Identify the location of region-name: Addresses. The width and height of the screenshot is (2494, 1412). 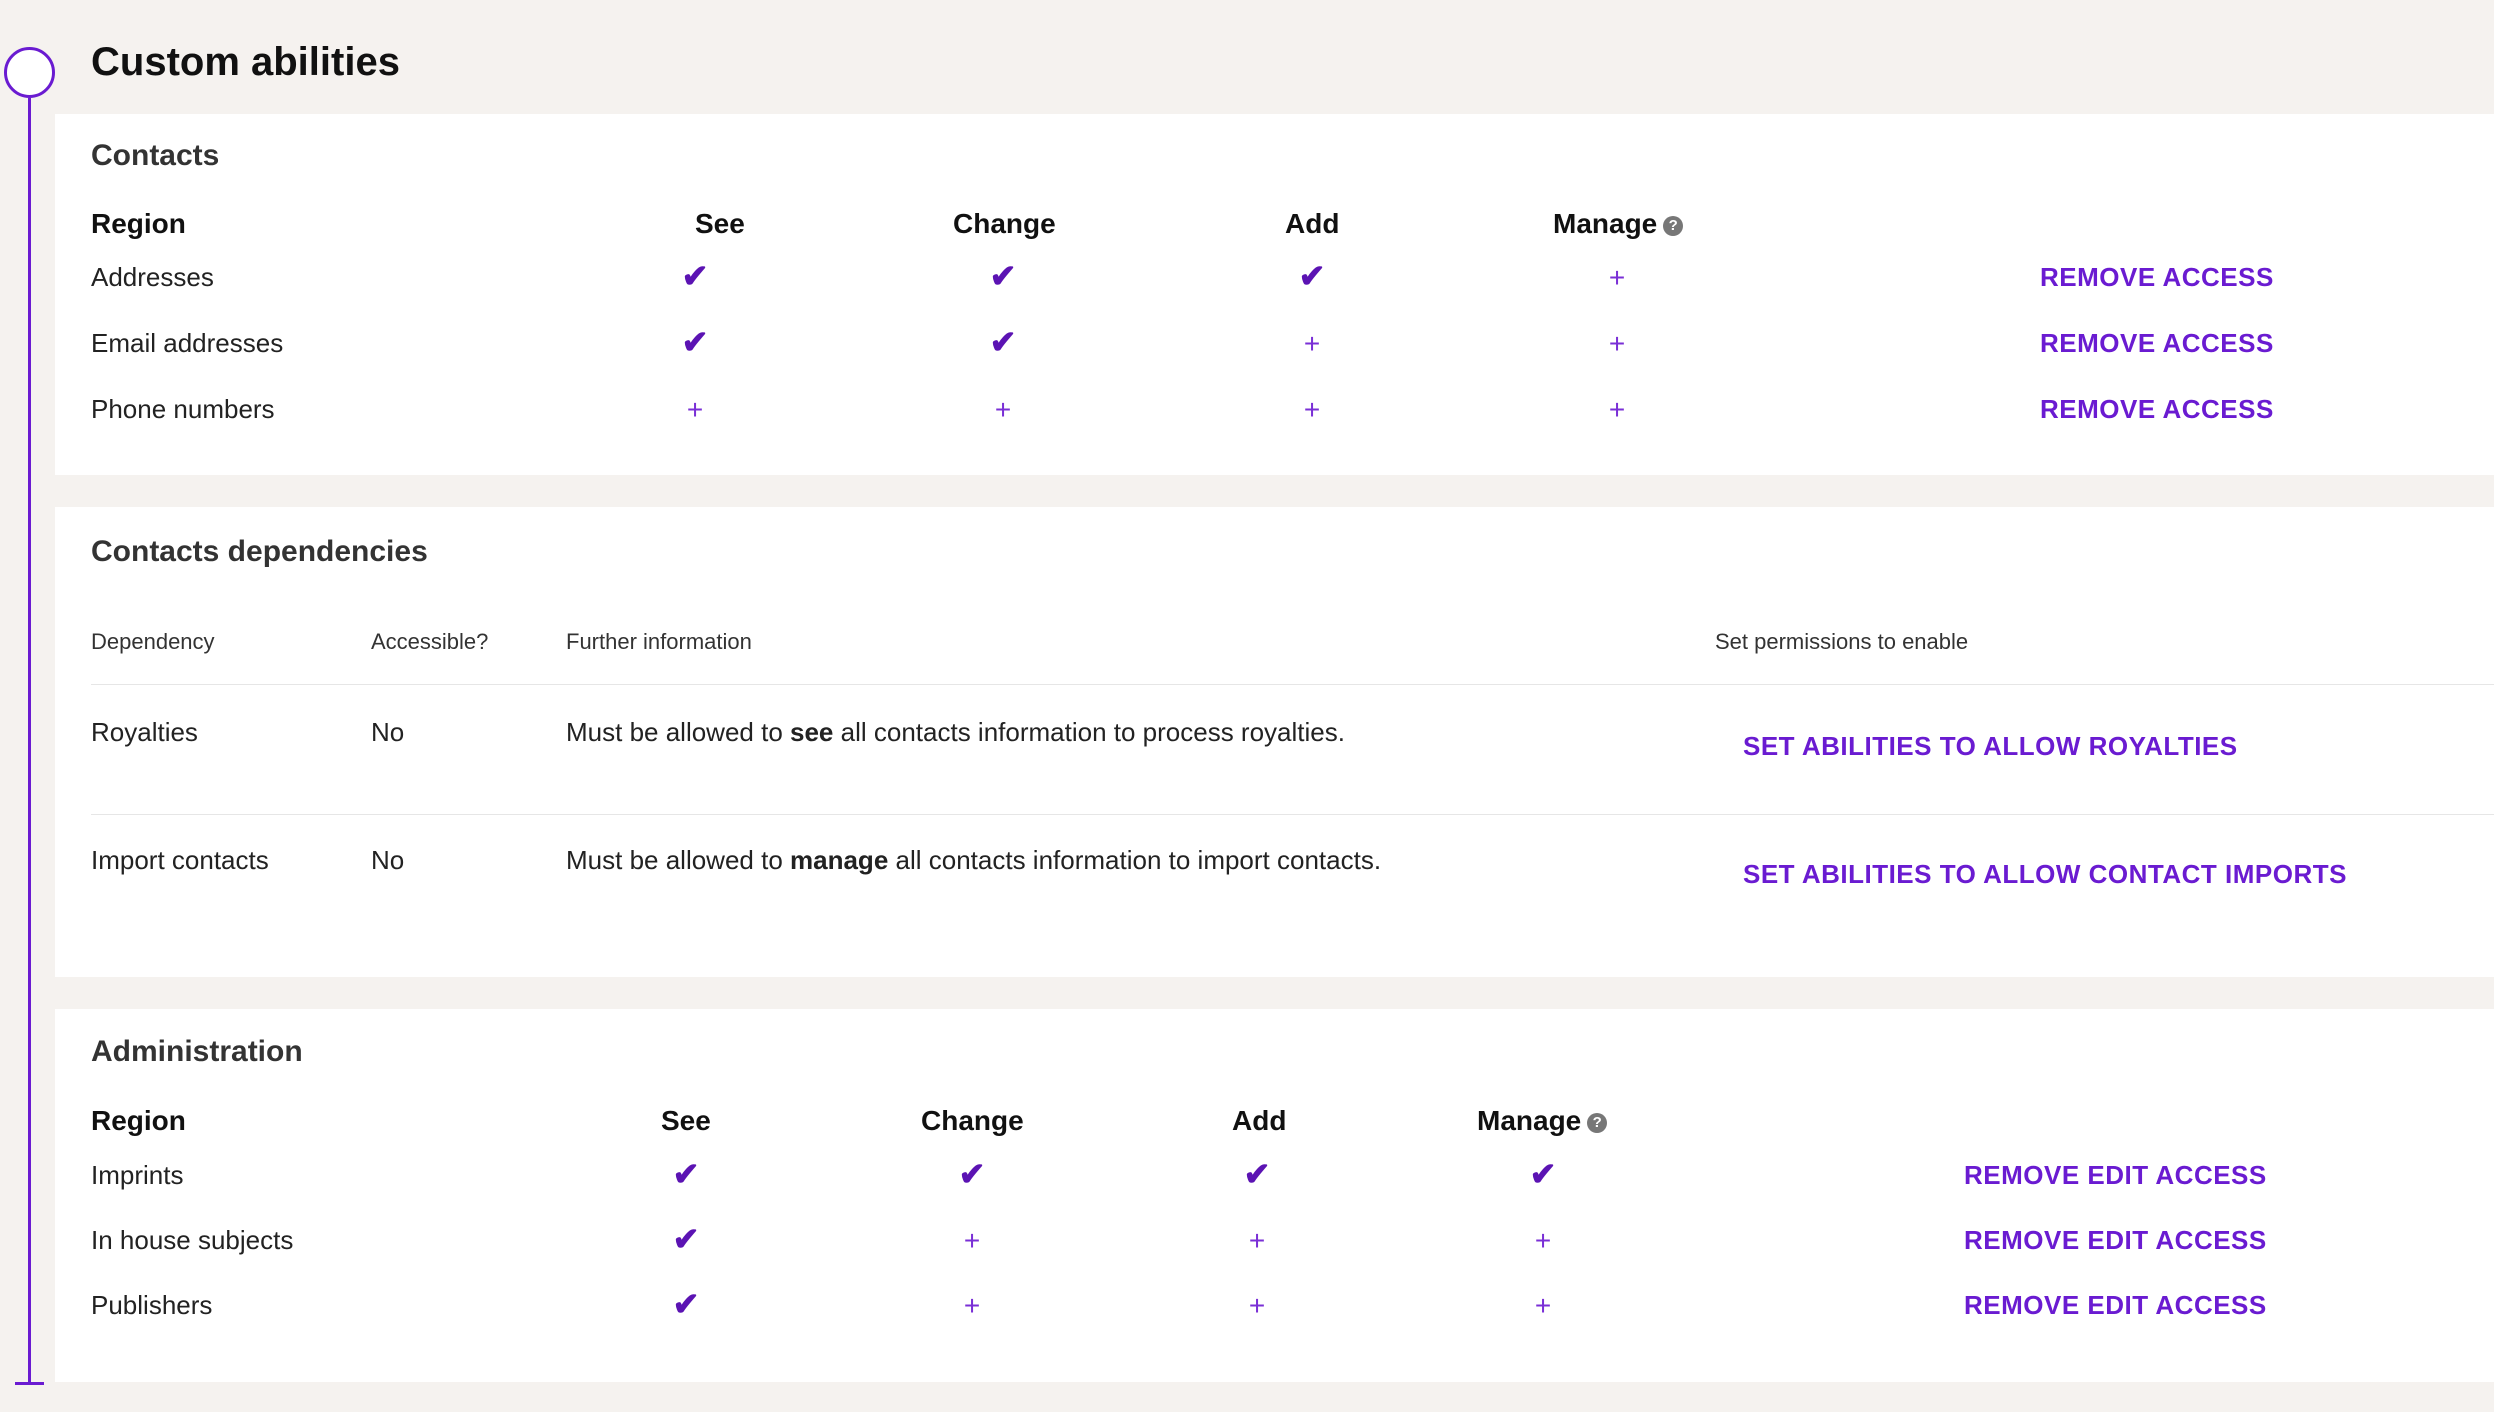
(152, 277).